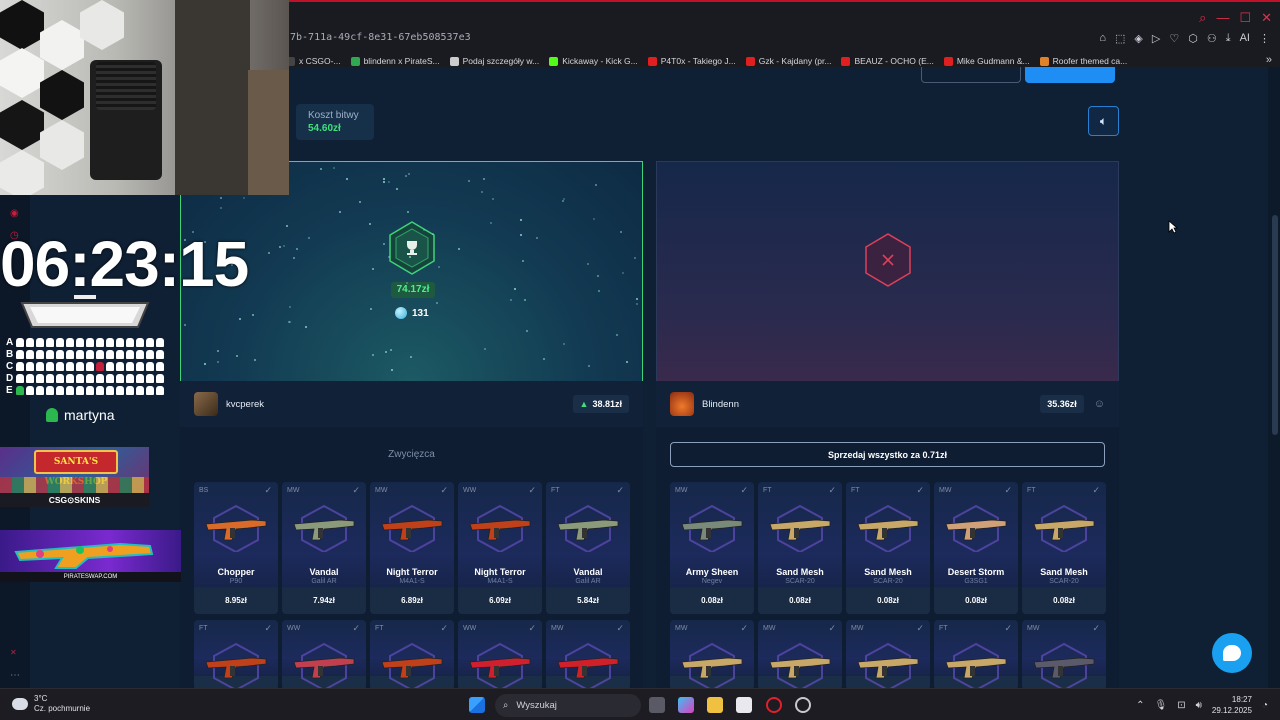 The width and height of the screenshot is (1280, 720). Describe the element at coordinates (1140, 705) in the screenshot. I see `tray-chevron-icon: ⌃` at that location.